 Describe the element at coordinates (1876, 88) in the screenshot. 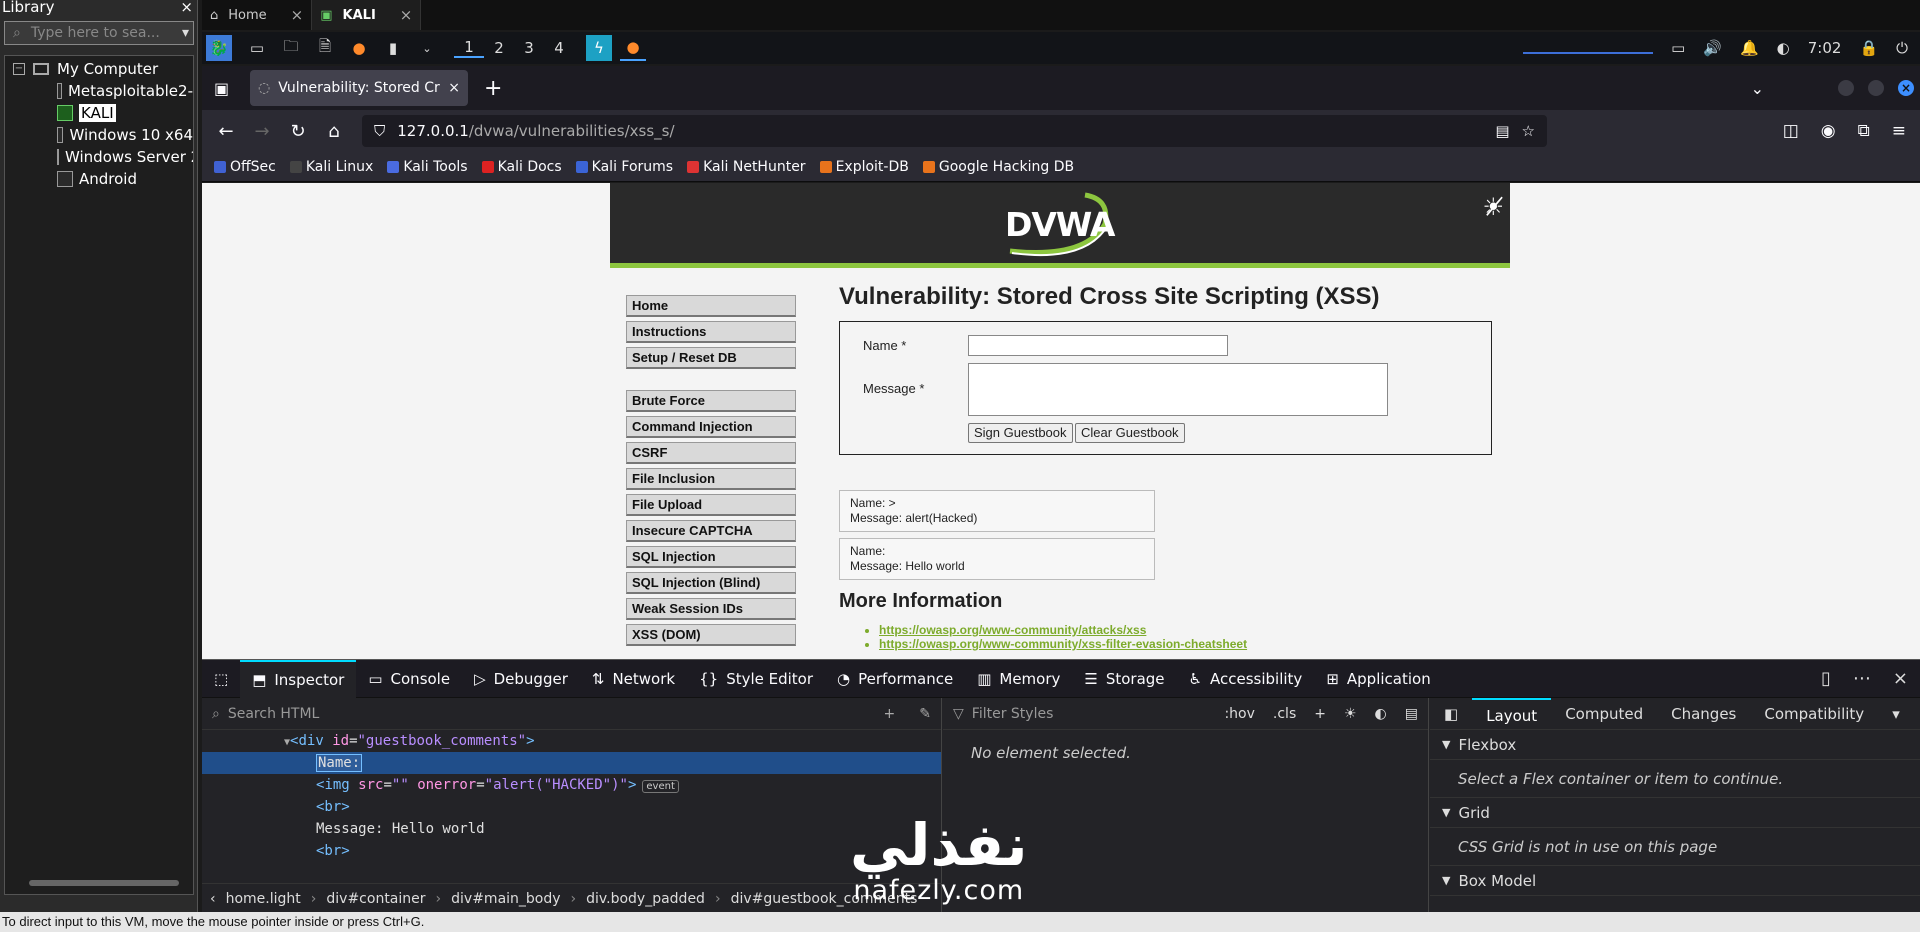

I see `maximize-button` at that location.